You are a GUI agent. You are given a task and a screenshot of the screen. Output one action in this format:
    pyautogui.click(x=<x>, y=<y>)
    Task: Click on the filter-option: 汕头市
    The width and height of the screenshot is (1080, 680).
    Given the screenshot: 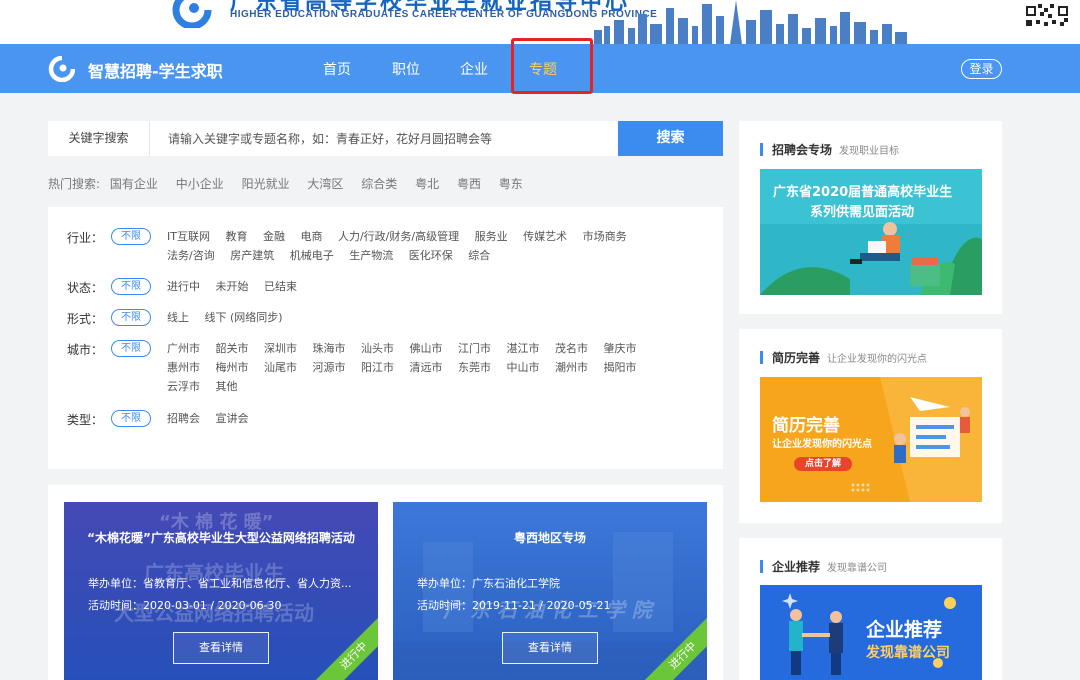 What is the action you would take?
    pyautogui.click(x=377, y=348)
    